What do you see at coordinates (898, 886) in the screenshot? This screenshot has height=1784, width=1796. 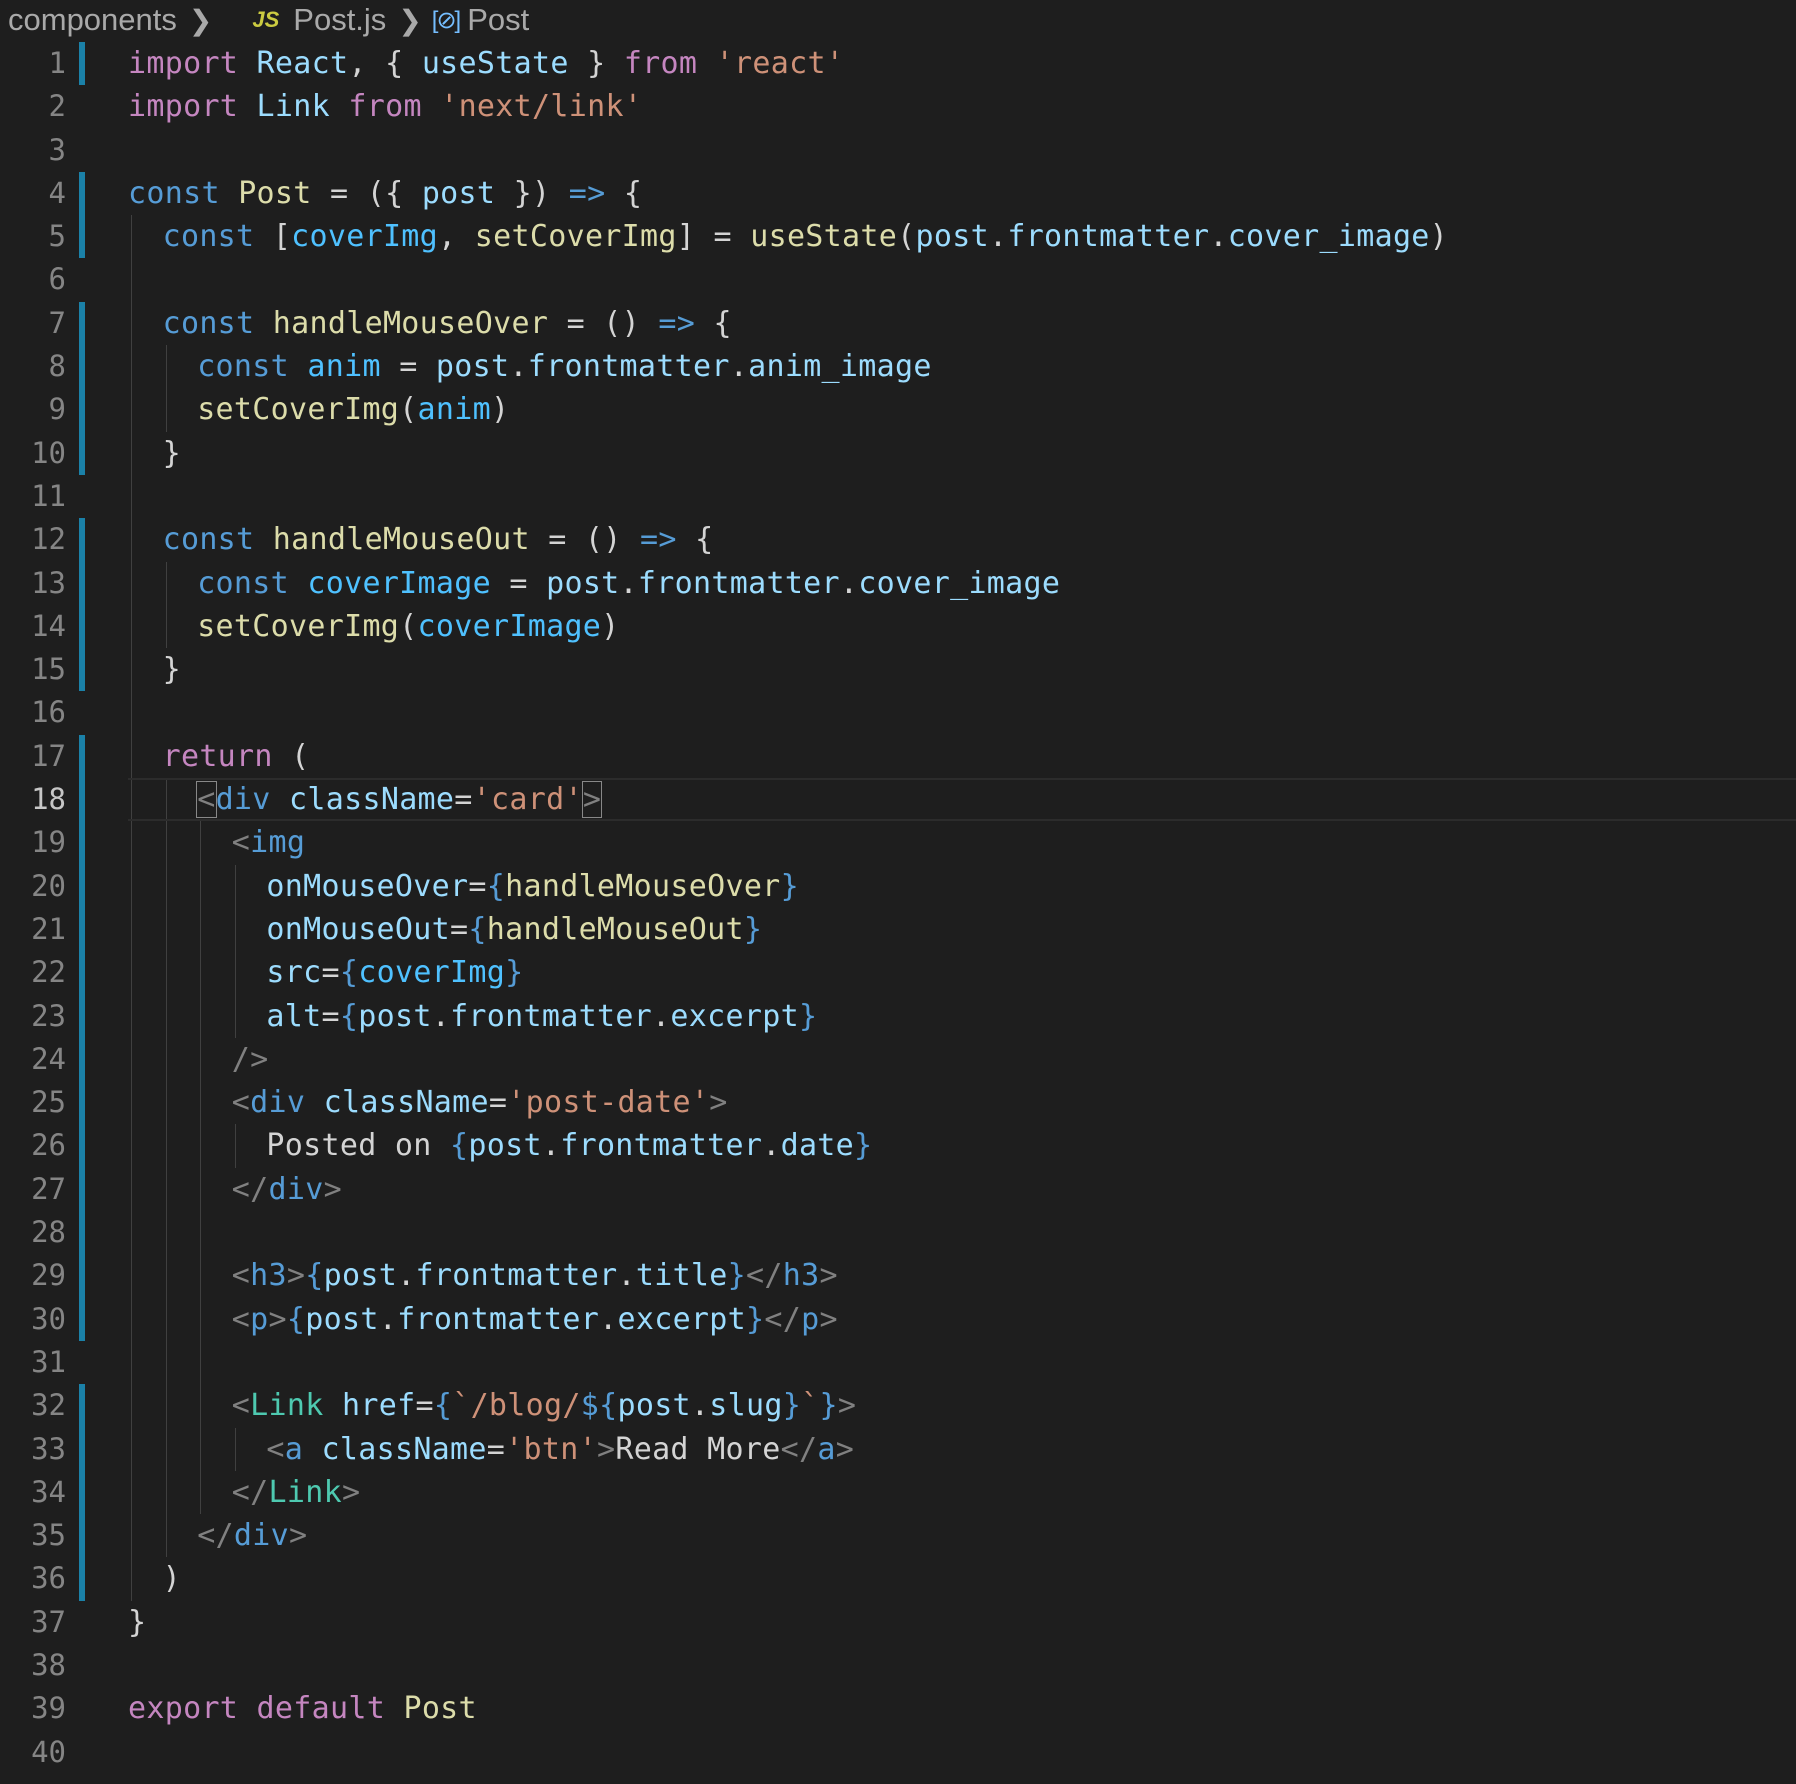 I see `code-line: 20 onMouseOver={handleMouseOver}` at bounding box center [898, 886].